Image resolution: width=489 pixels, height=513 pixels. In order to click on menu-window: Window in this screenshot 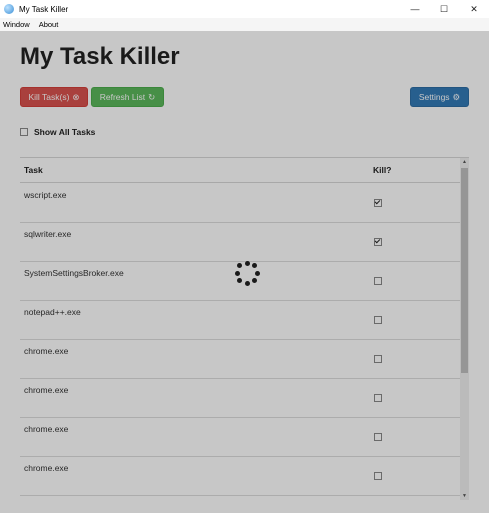, I will do `click(16, 24)`.